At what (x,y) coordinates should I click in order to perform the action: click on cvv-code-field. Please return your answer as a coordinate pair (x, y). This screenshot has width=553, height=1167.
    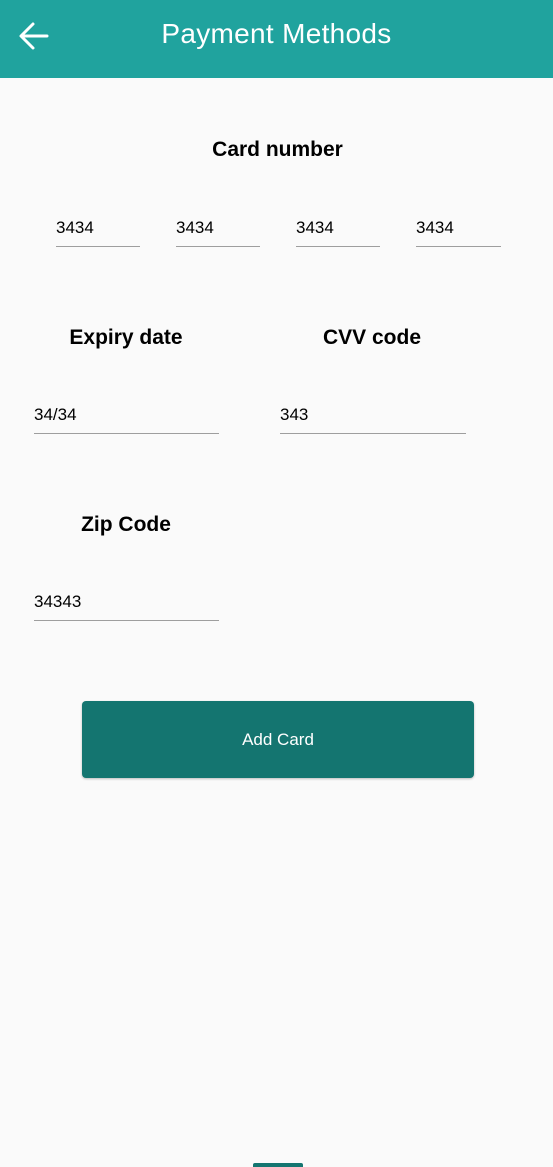
    Looking at the image, I should click on (373, 417).